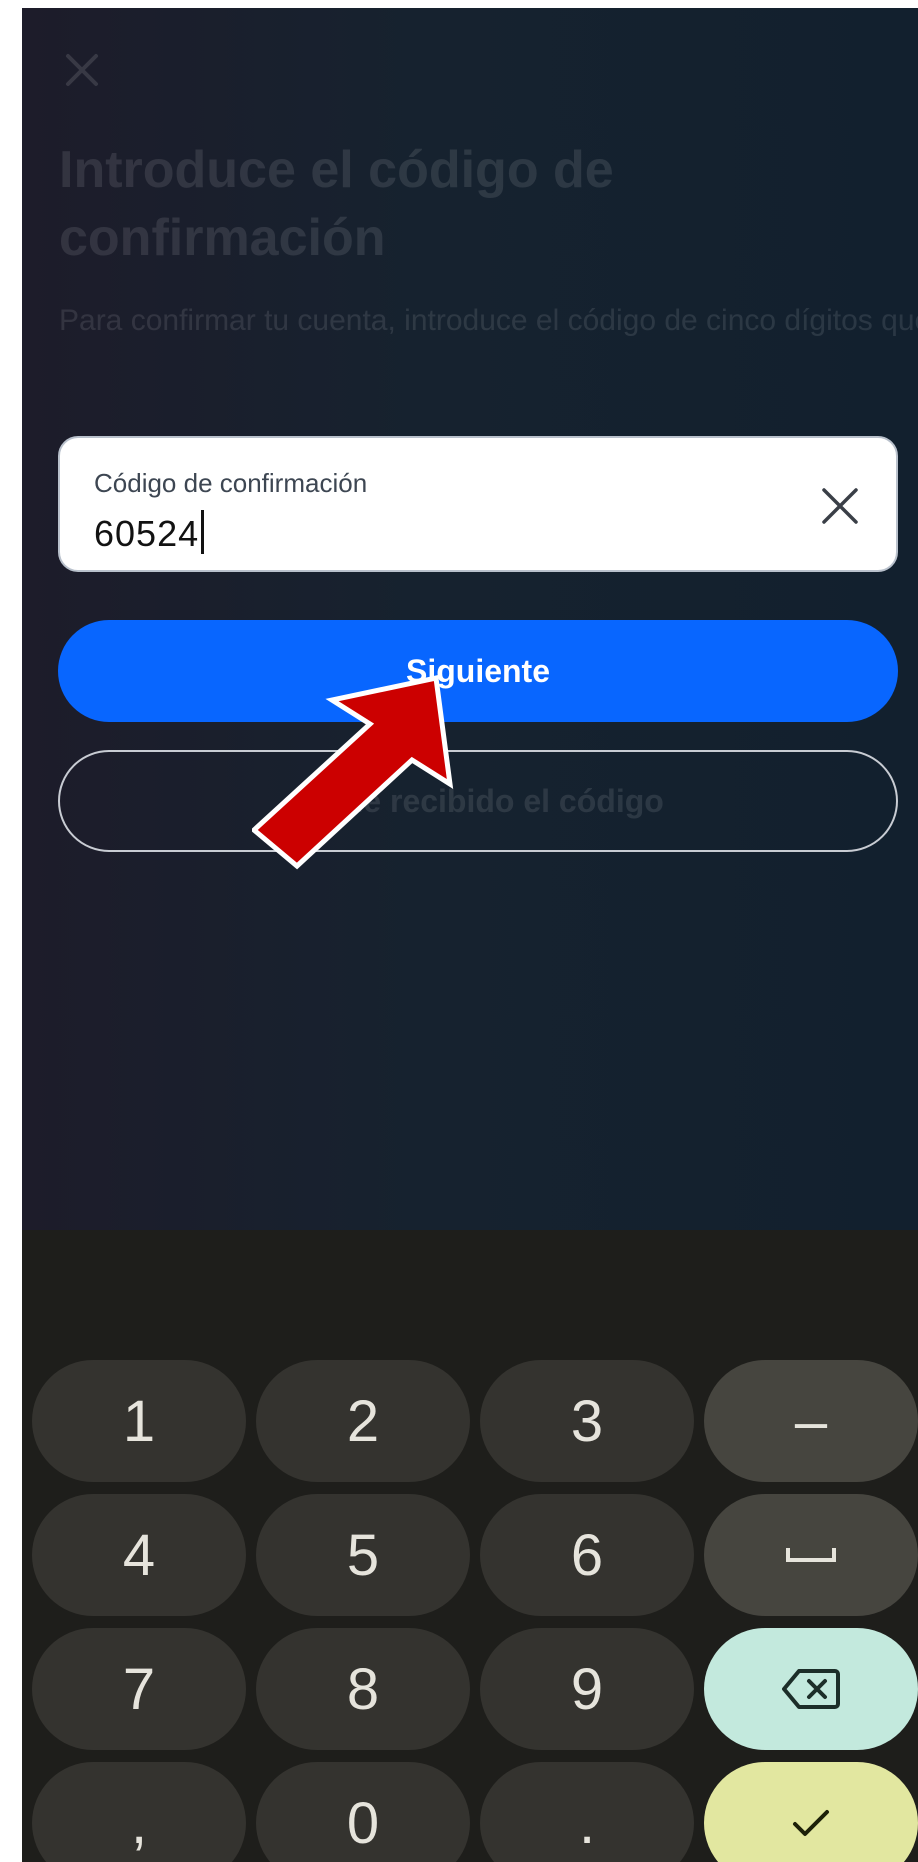 The height and width of the screenshot is (1862, 918). I want to click on key-1: 1, so click(139, 1421).